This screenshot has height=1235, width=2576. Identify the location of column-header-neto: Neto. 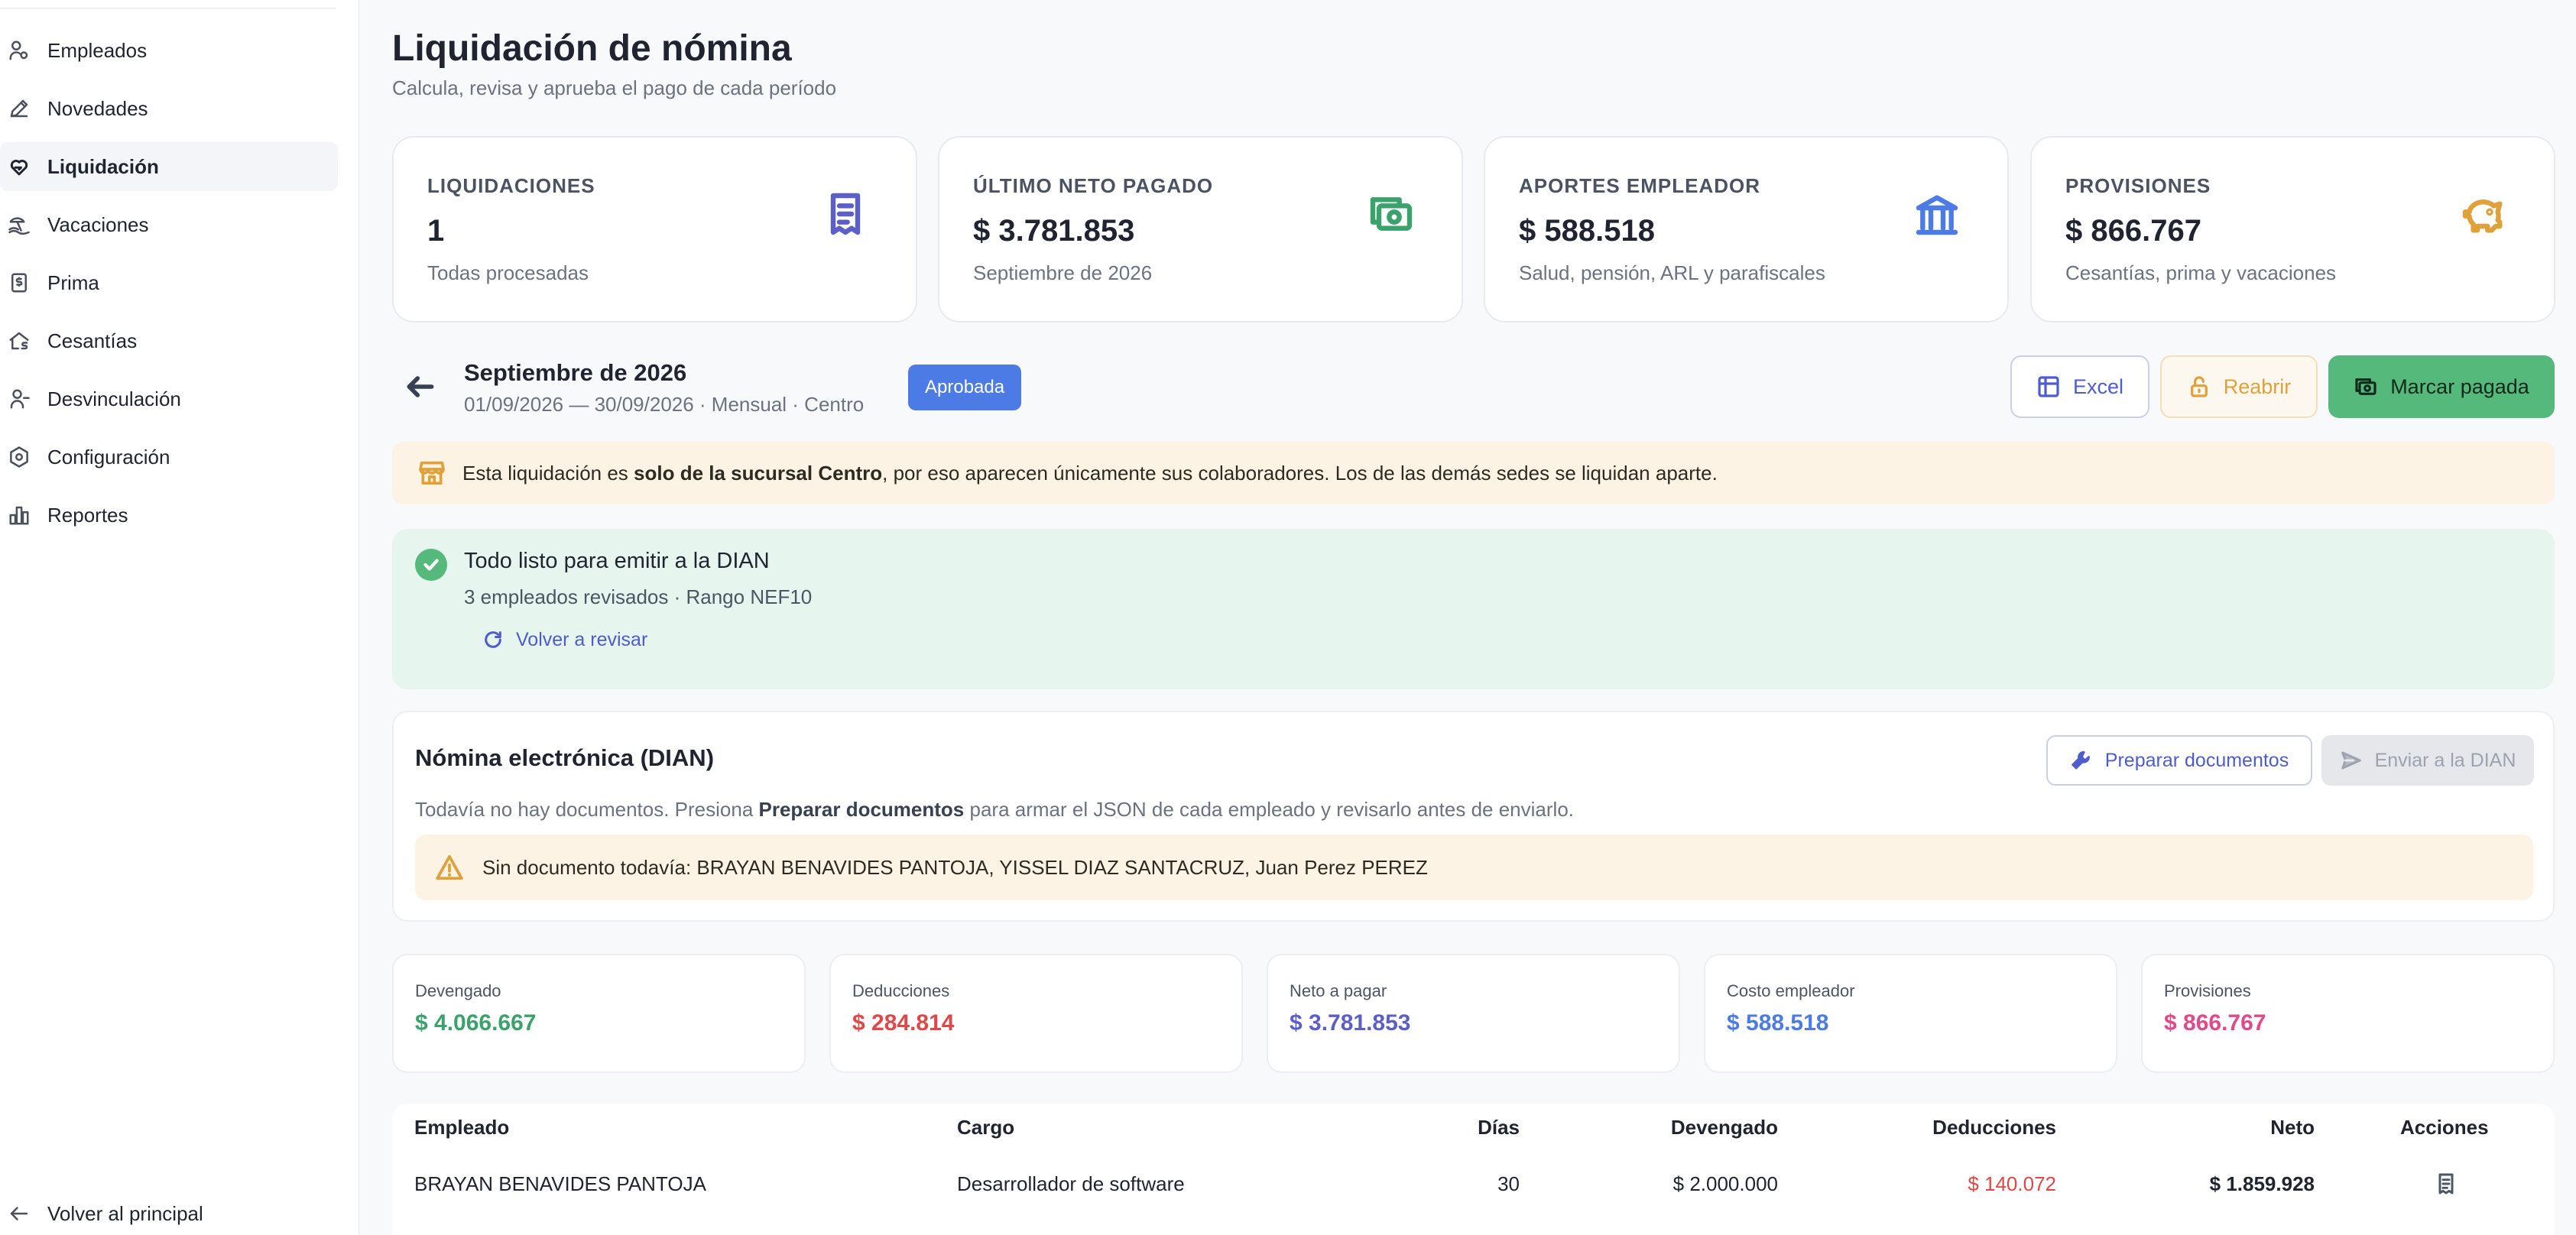
(2227, 1127).